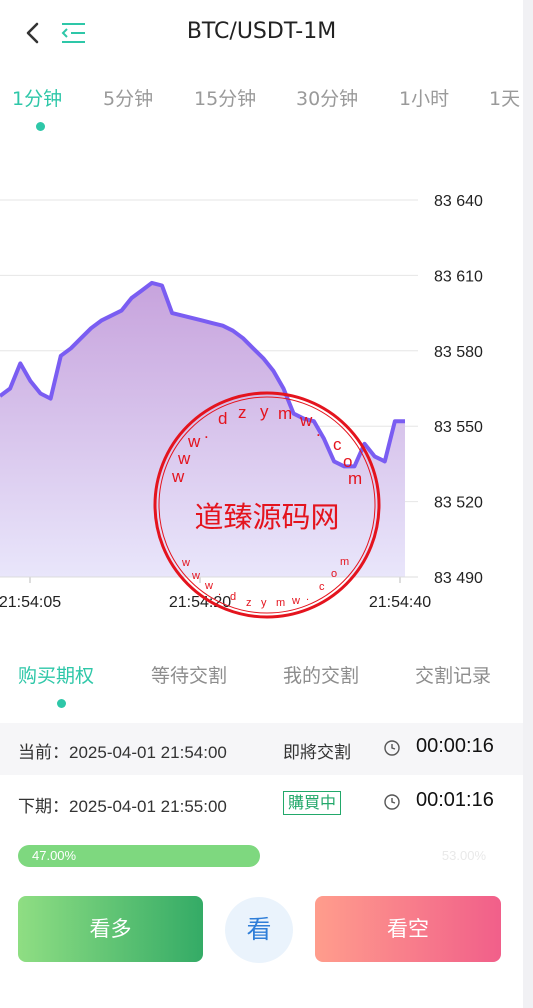 The height and width of the screenshot is (1008, 533). I want to click on header: BTC/USDT-1M, so click(261, 32).